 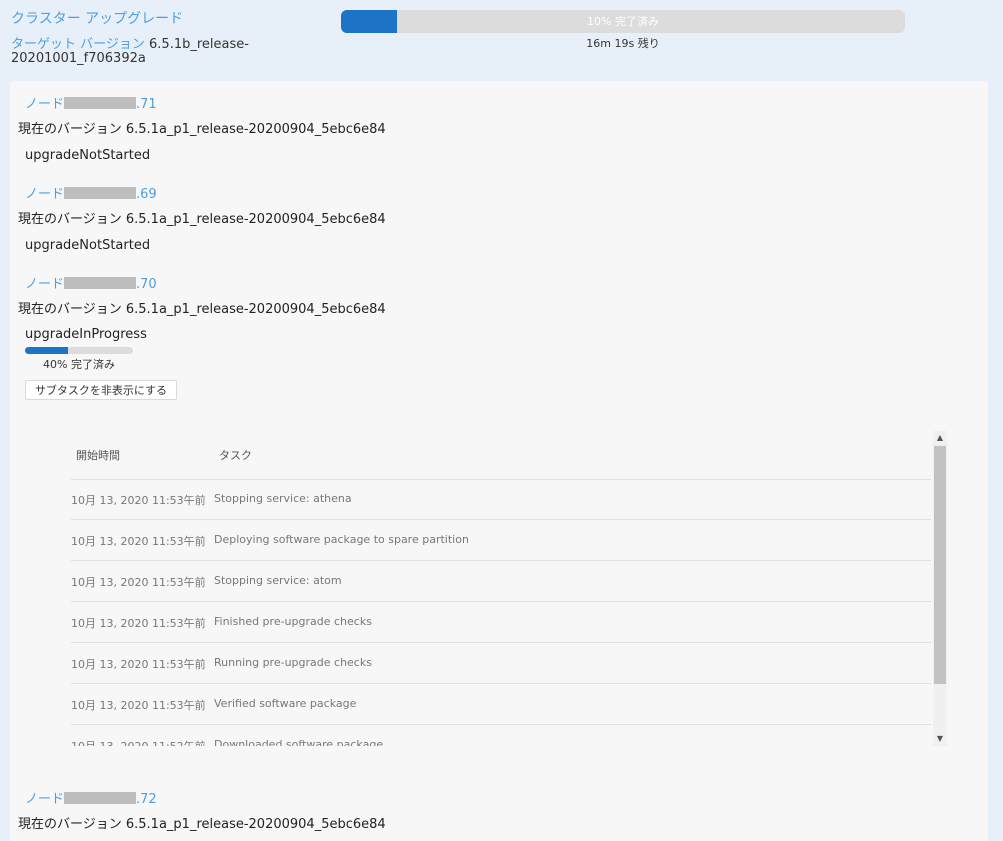 What do you see at coordinates (79, 350) in the screenshot?
I see `node-progress-bar` at bounding box center [79, 350].